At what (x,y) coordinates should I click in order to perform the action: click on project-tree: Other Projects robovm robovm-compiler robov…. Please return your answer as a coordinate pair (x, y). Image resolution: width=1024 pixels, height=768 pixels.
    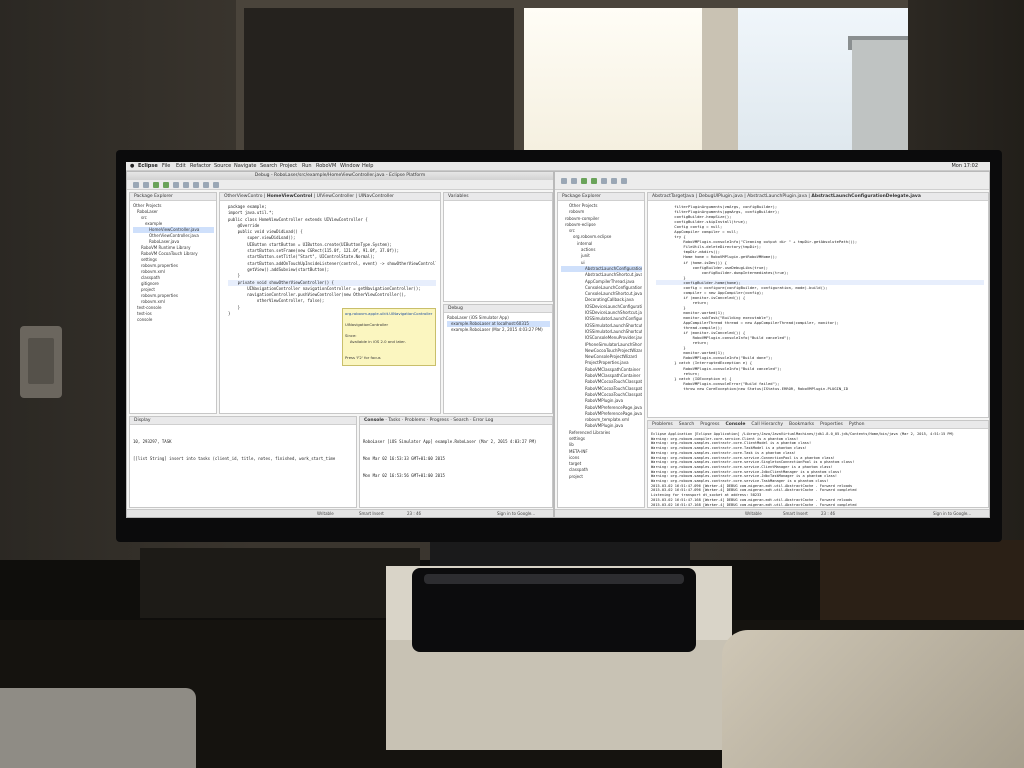
    Looking at the image, I should click on (601, 341).